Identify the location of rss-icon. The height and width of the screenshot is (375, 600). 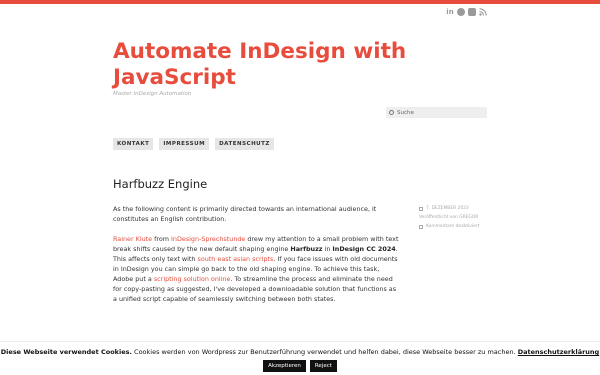
(483, 12).